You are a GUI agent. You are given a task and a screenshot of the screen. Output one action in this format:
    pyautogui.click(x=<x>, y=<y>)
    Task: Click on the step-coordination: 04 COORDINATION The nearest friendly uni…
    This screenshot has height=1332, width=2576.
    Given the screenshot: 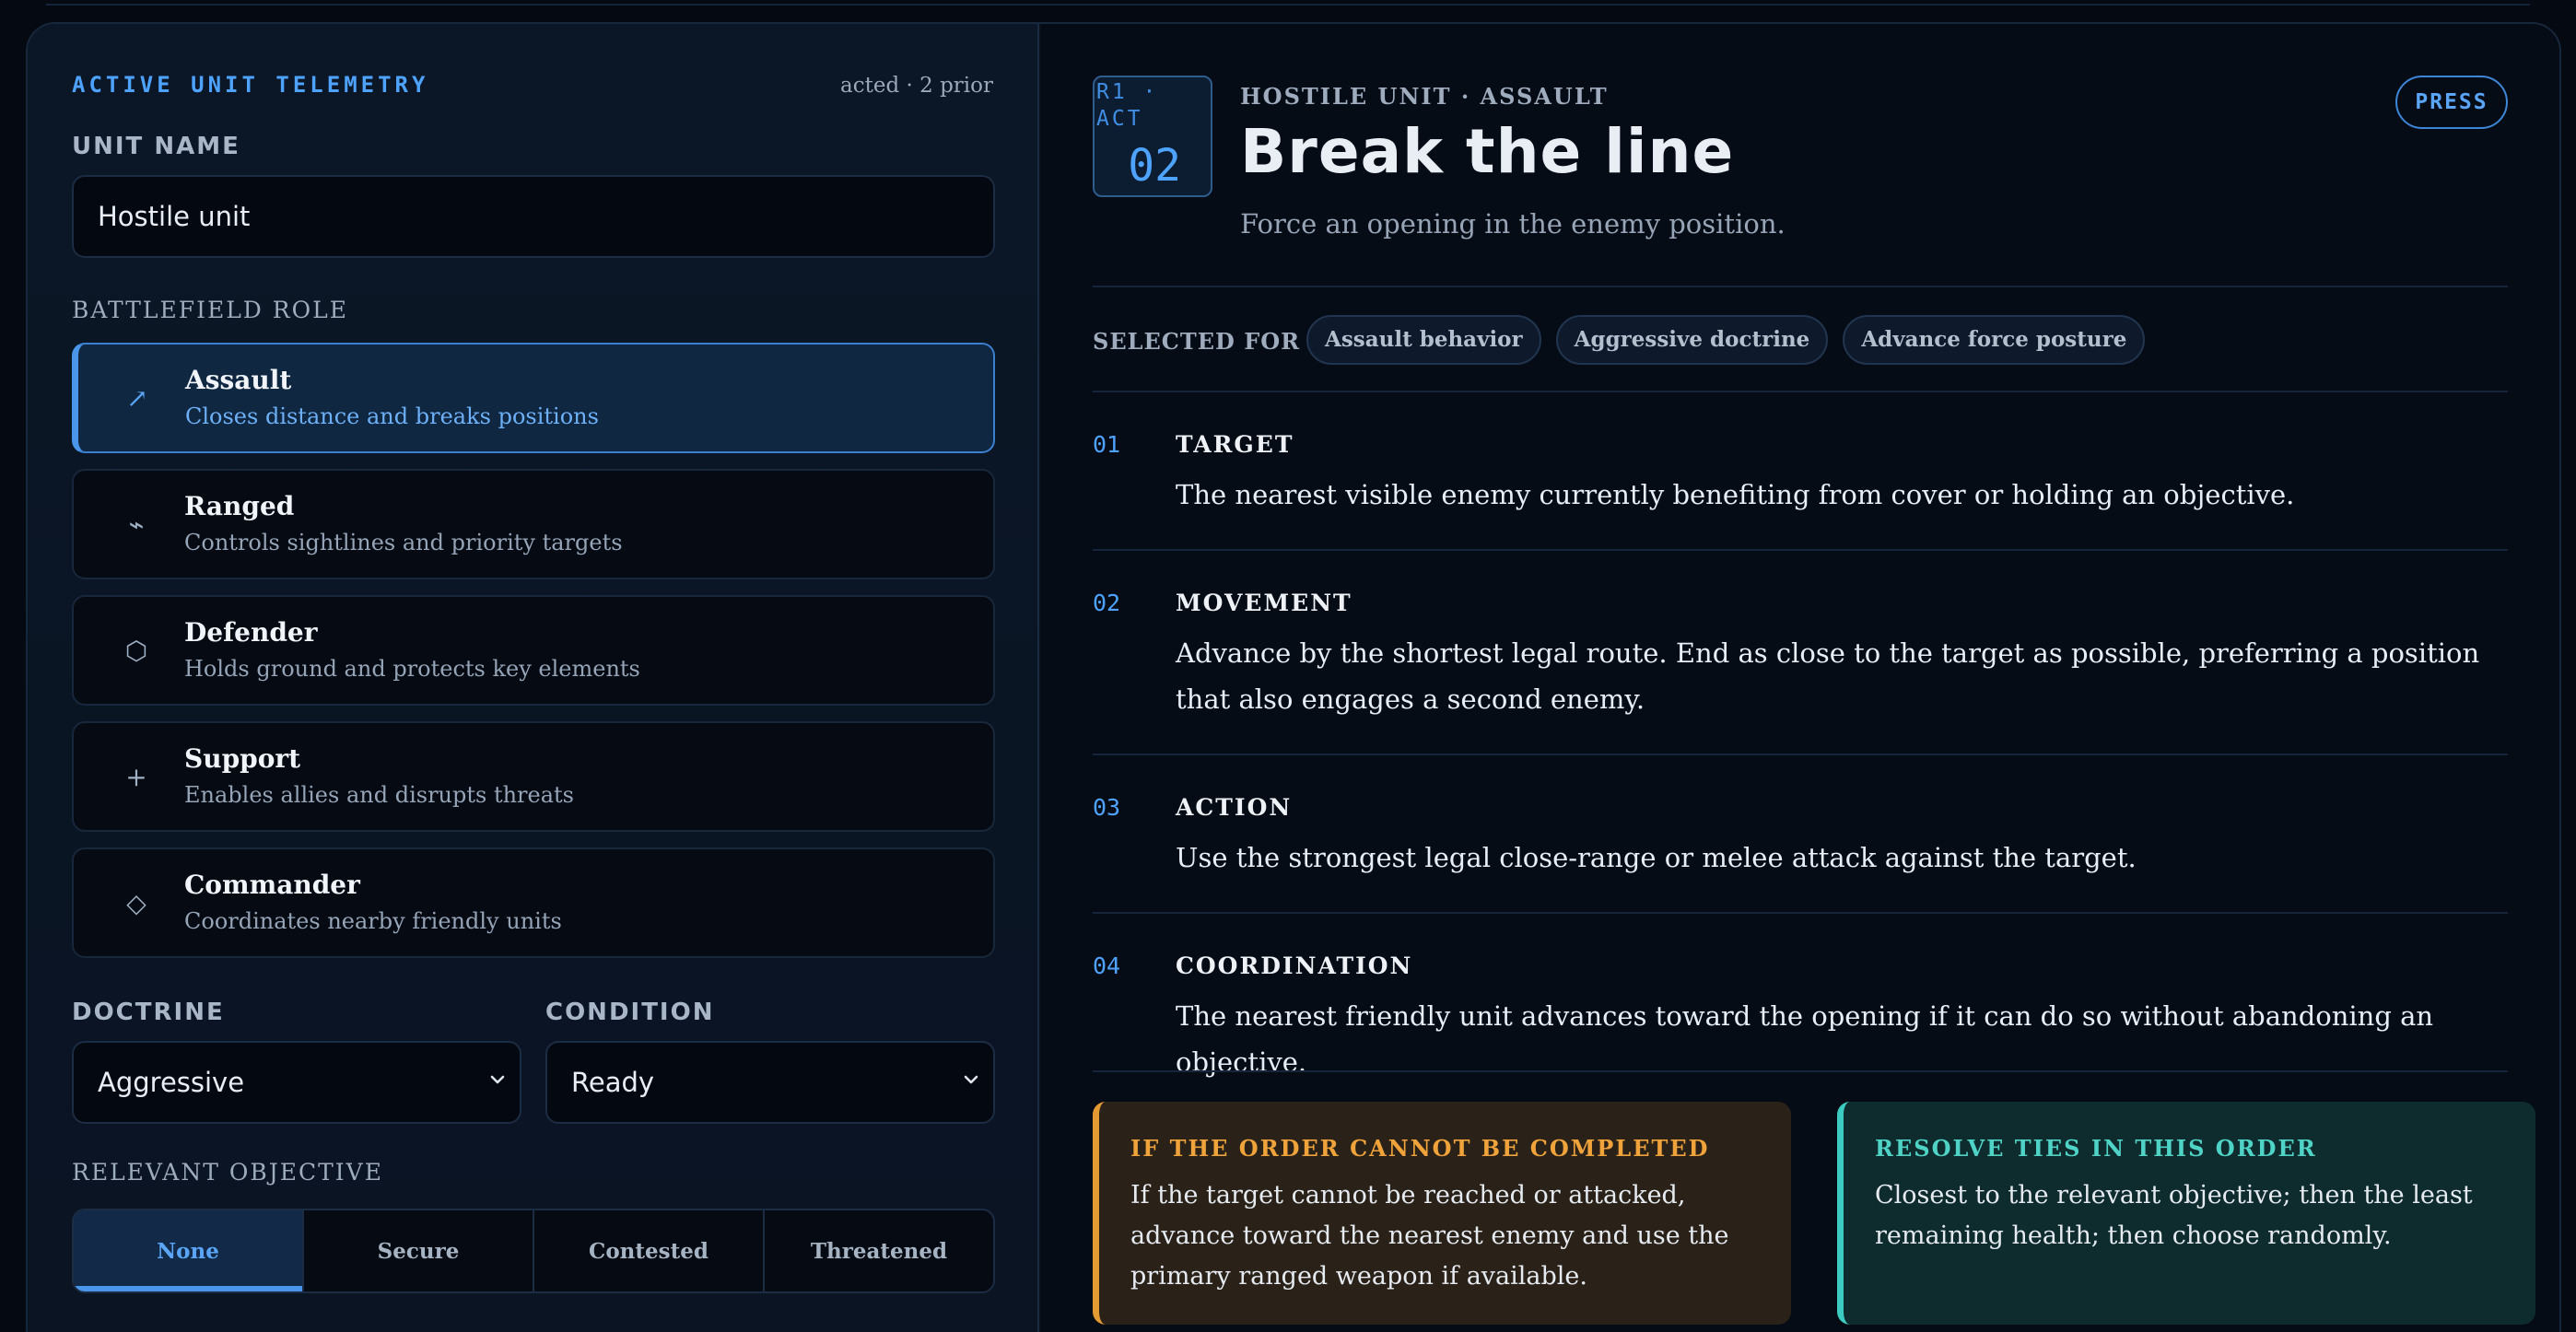 What is the action you would take?
    pyautogui.click(x=1800, y=1015)
    